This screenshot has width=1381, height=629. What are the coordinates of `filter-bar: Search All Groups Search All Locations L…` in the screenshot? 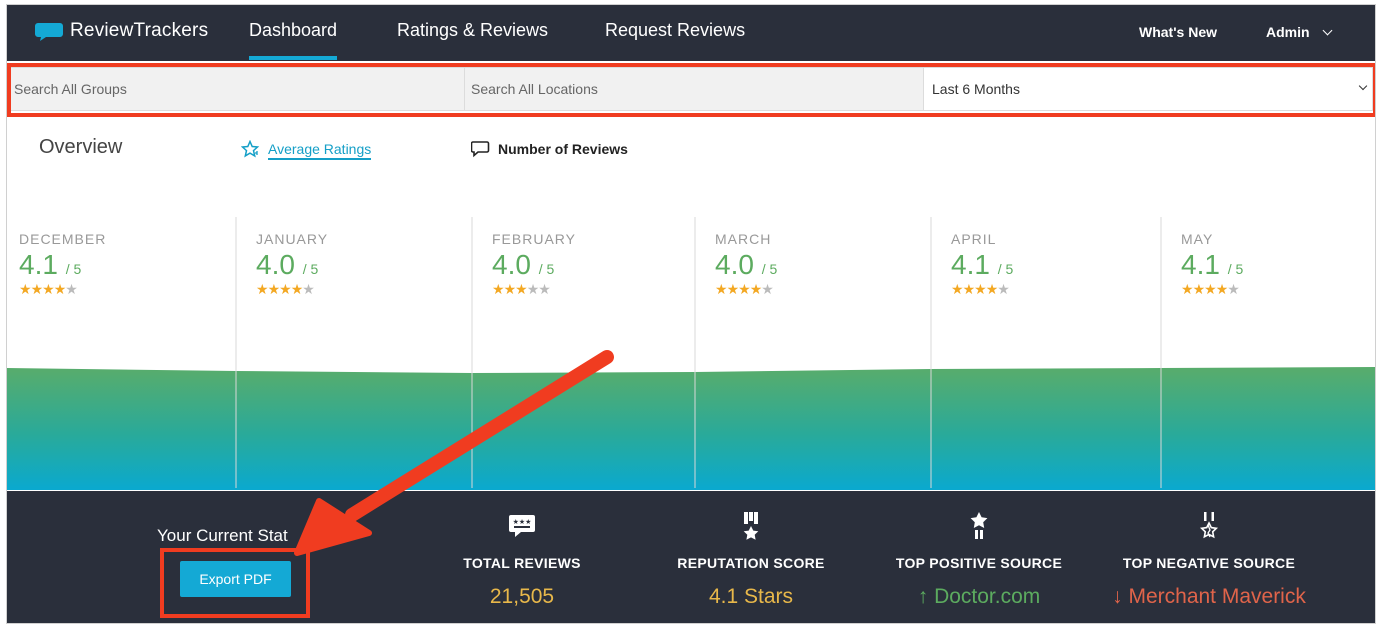 It's located at (691, 90).